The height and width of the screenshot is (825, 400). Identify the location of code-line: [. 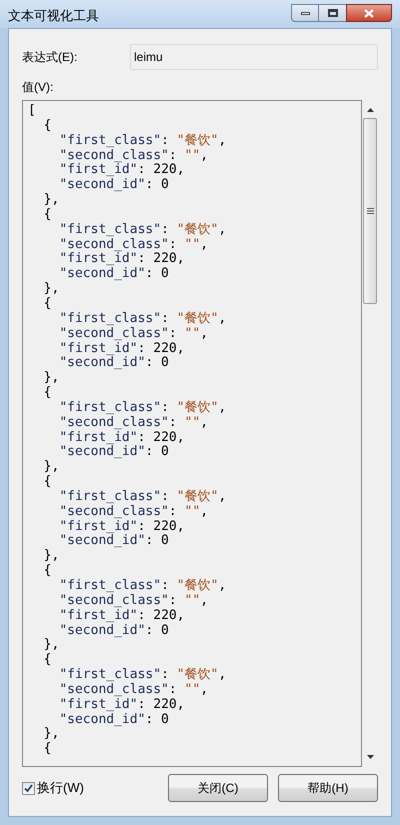
(32, 111).